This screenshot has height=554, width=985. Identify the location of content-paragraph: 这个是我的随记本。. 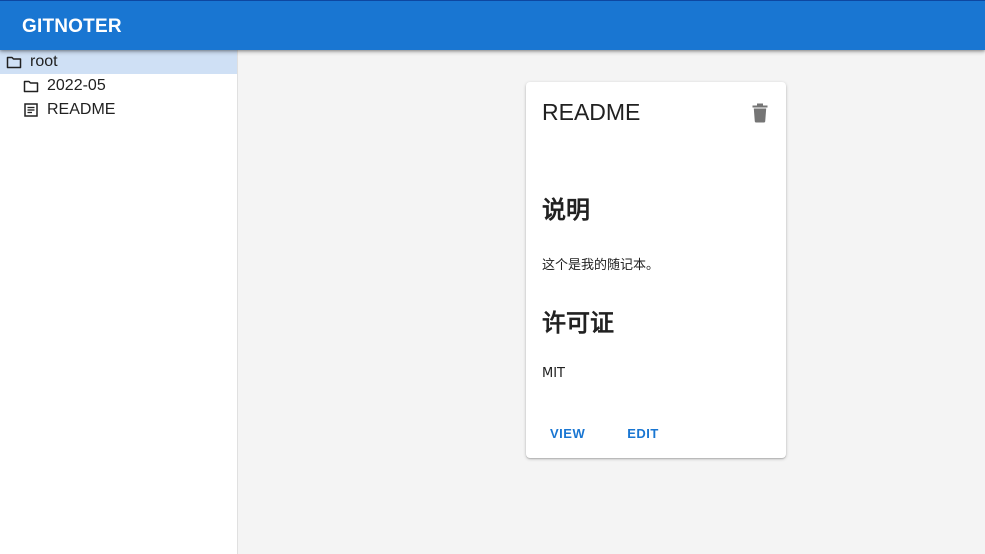
(601, 265).